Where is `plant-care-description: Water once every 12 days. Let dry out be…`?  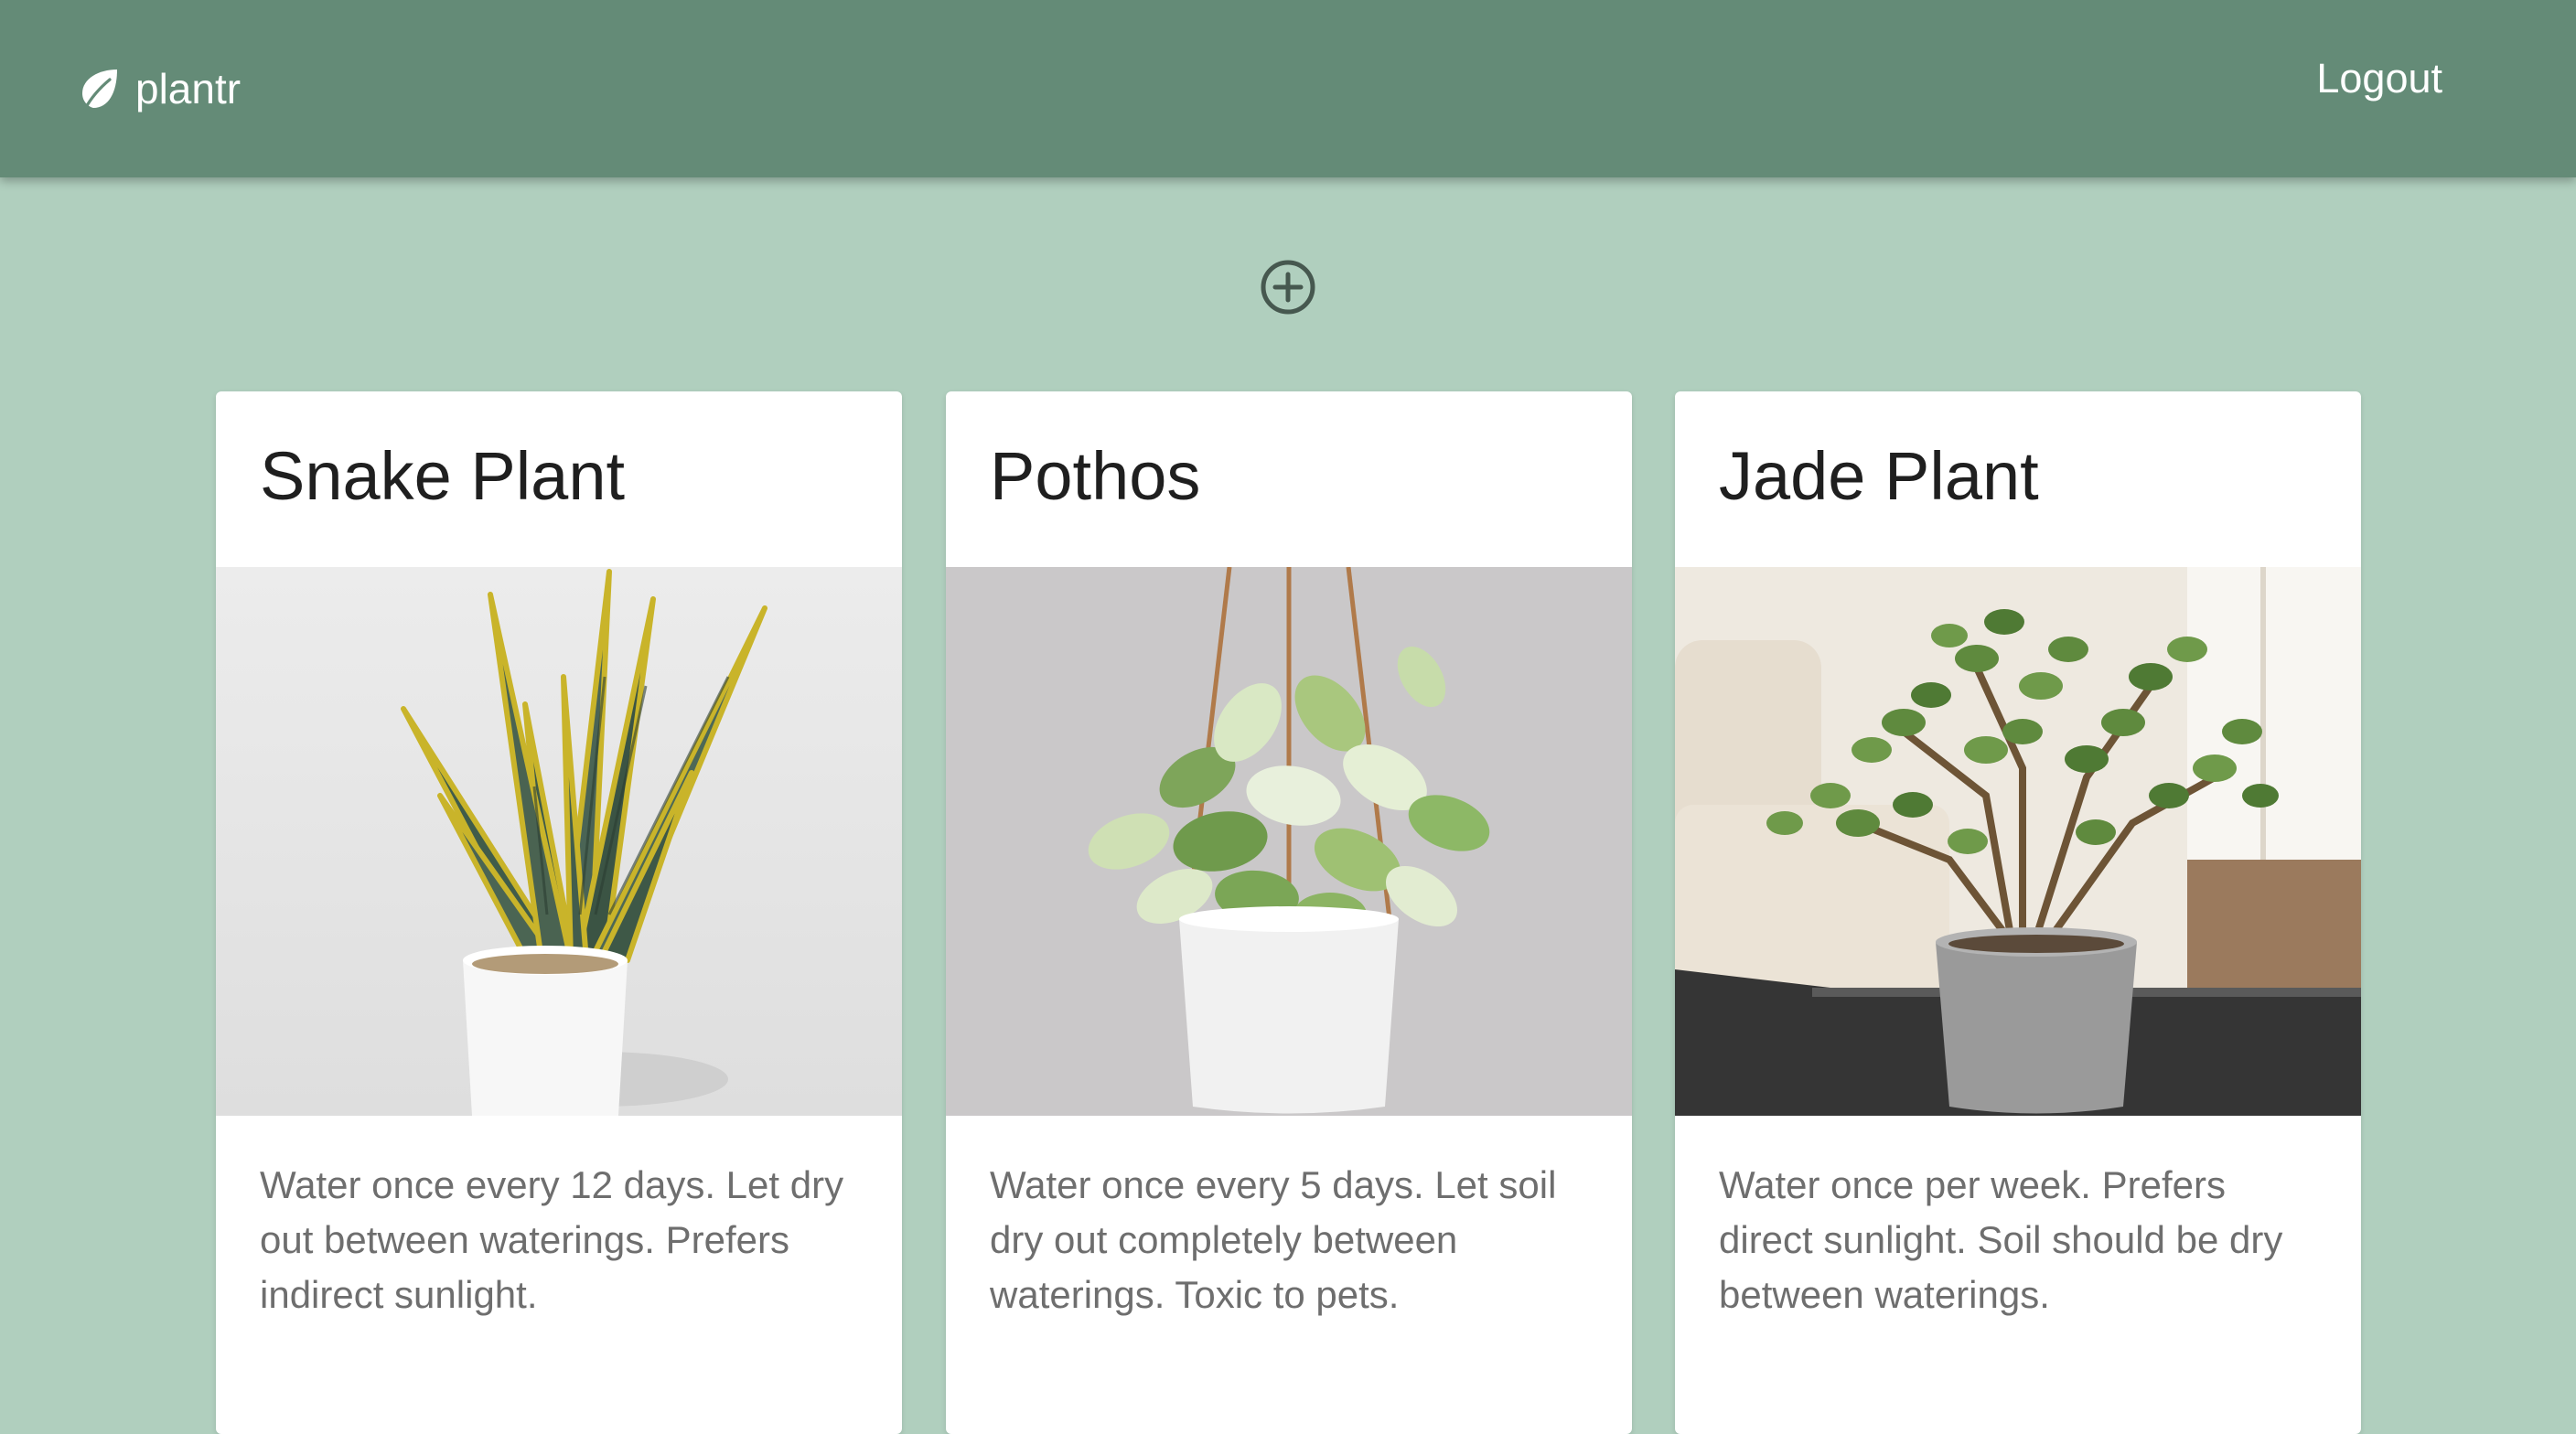 plant-care-description: Water once every 12 days. Let dry out be… is located at coordinates (552, 1239).